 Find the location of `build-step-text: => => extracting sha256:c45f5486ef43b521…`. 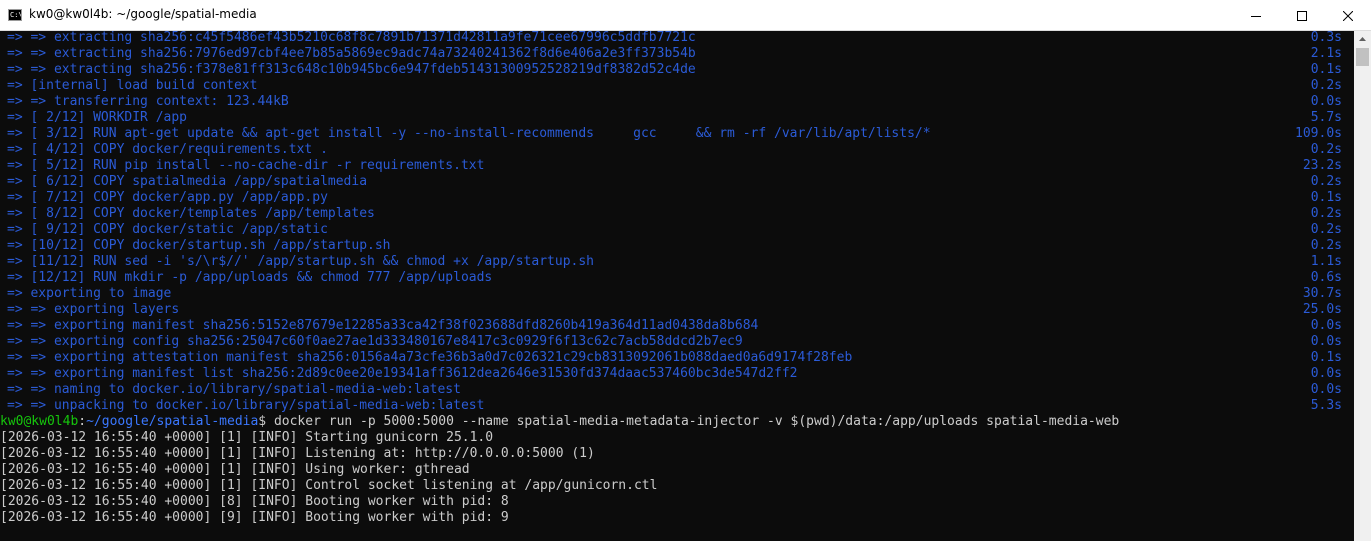

build-step-text: => => extracting sha256:c45f5486ef43b521… is located at coordinates (351, 38).